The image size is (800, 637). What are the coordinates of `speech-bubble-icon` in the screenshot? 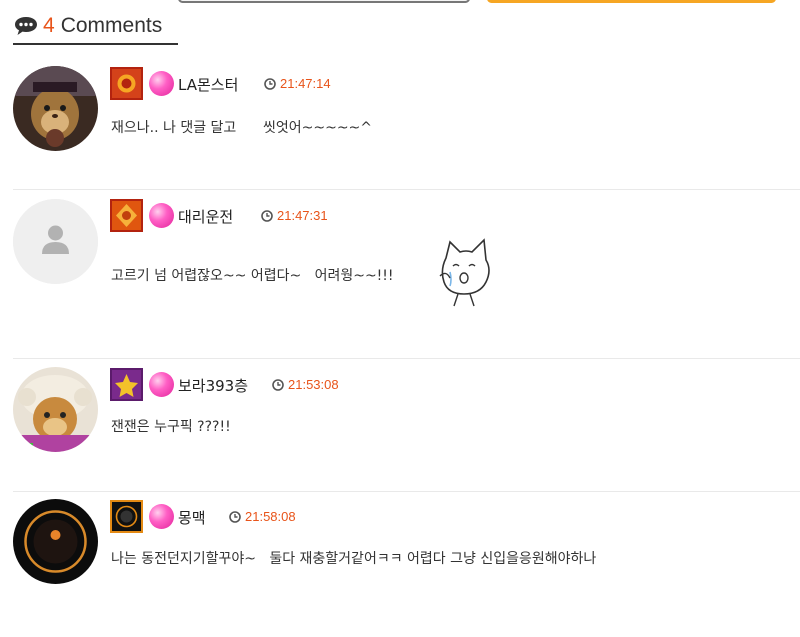 It's located at (26, 26).